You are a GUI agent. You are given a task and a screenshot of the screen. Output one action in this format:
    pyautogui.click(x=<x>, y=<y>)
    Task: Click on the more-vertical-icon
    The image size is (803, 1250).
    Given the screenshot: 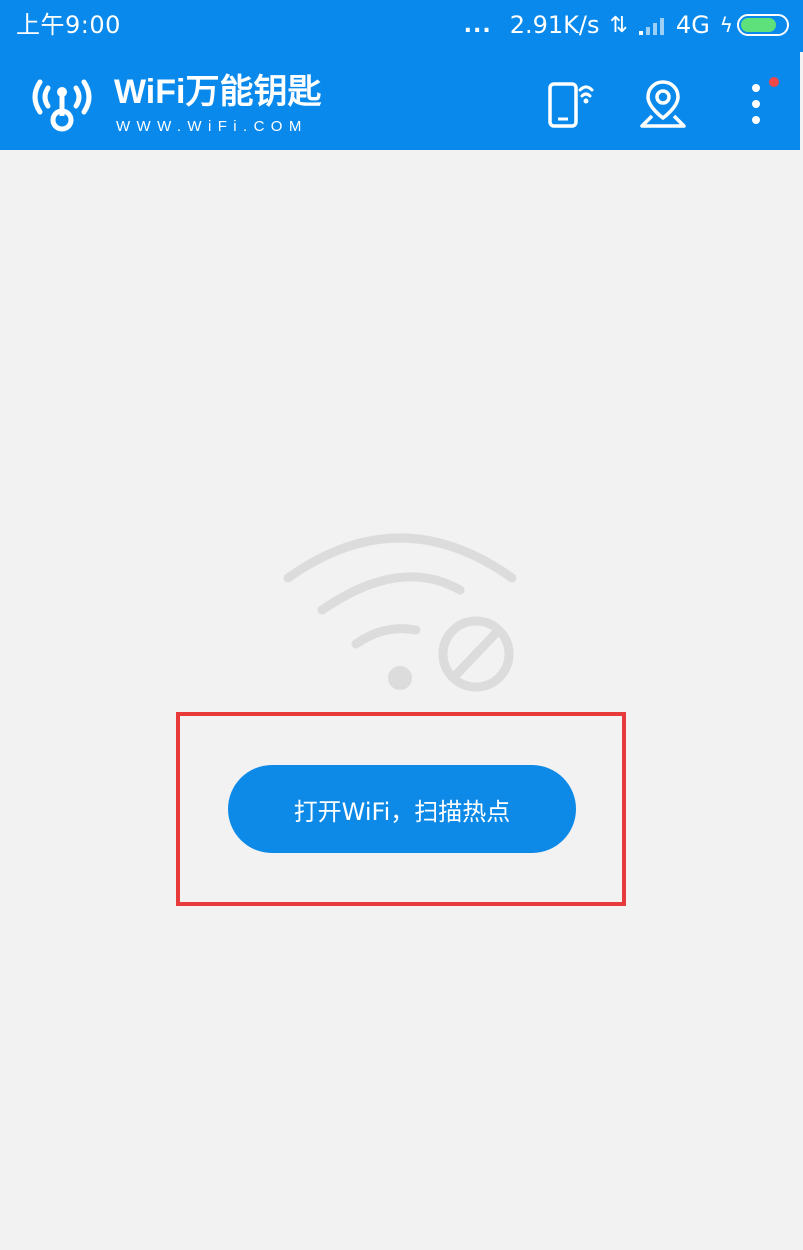 What is the action you would take?
    pyautogui.click(x=765, y=100)
    